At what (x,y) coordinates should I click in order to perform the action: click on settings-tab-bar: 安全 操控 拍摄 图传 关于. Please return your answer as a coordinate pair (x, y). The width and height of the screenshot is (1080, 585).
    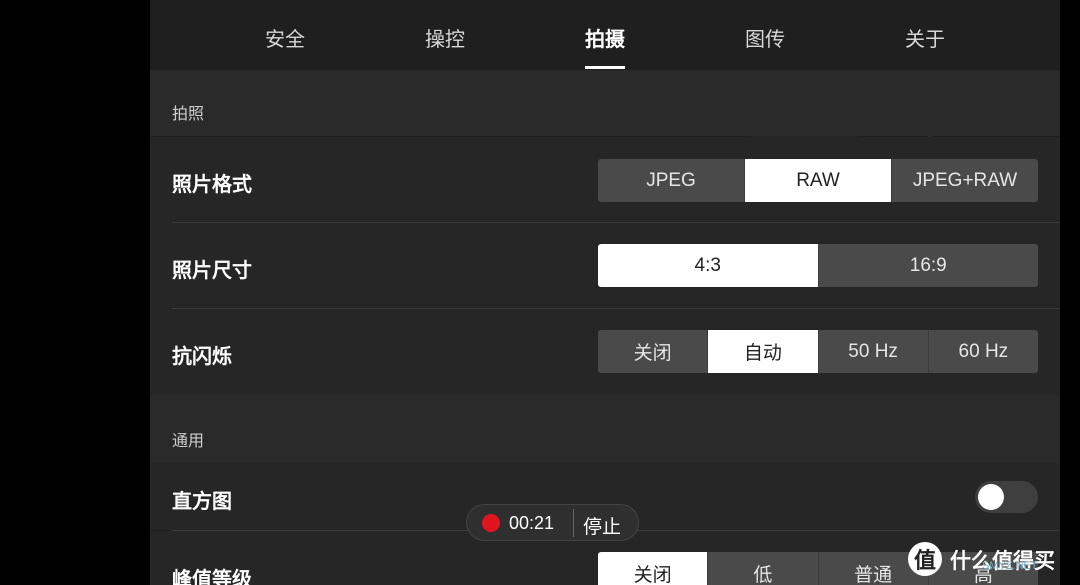
    Looking at the image, I should click on (605, 35).